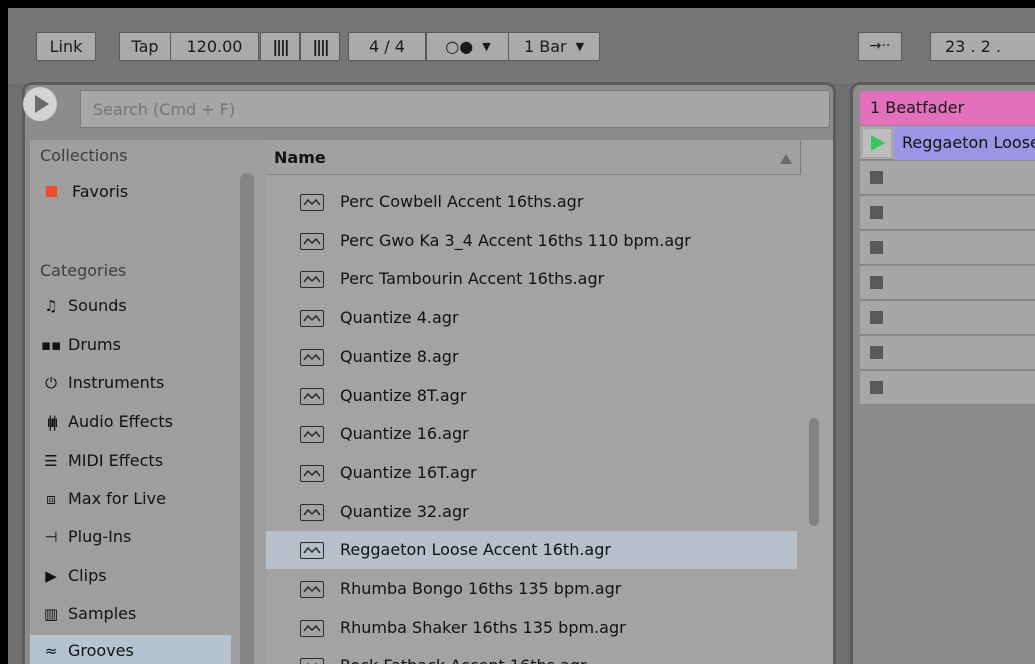 Image resolution: width=1035 pixels, height=664 pixels. Describe the element at coordinates (531, 434) in the screenshot. I see `file-row: Quantize 16.agr` at that location.